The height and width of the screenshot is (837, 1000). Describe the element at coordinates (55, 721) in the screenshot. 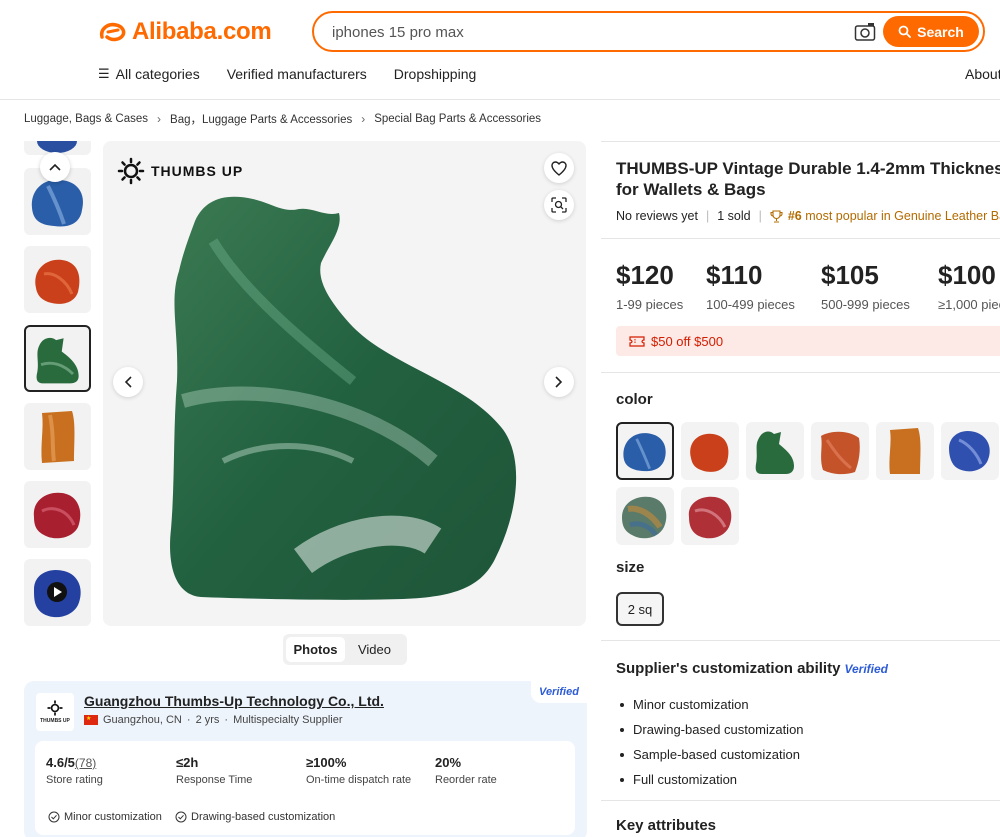

I see `supplier-logo-text: THUMBS UP` at that location.